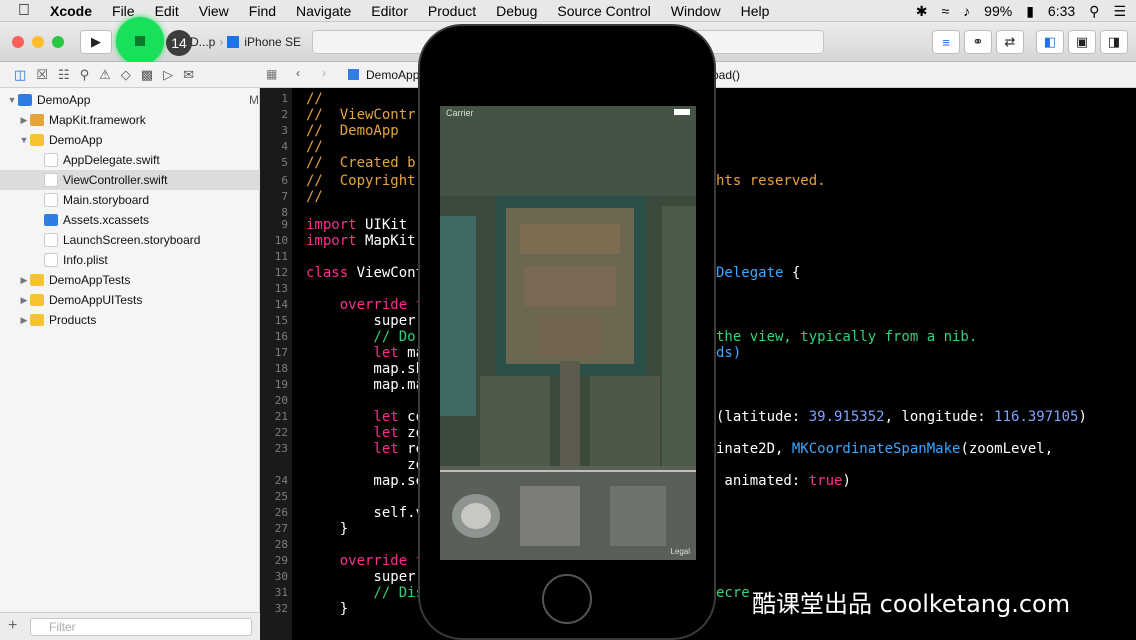 The width and height of the screenshot is (1136, 640). Describe the element at coordinates (151, 200) in the screenshot. I see `tree-item-main-storyboard: Main.storyboard` at that location.